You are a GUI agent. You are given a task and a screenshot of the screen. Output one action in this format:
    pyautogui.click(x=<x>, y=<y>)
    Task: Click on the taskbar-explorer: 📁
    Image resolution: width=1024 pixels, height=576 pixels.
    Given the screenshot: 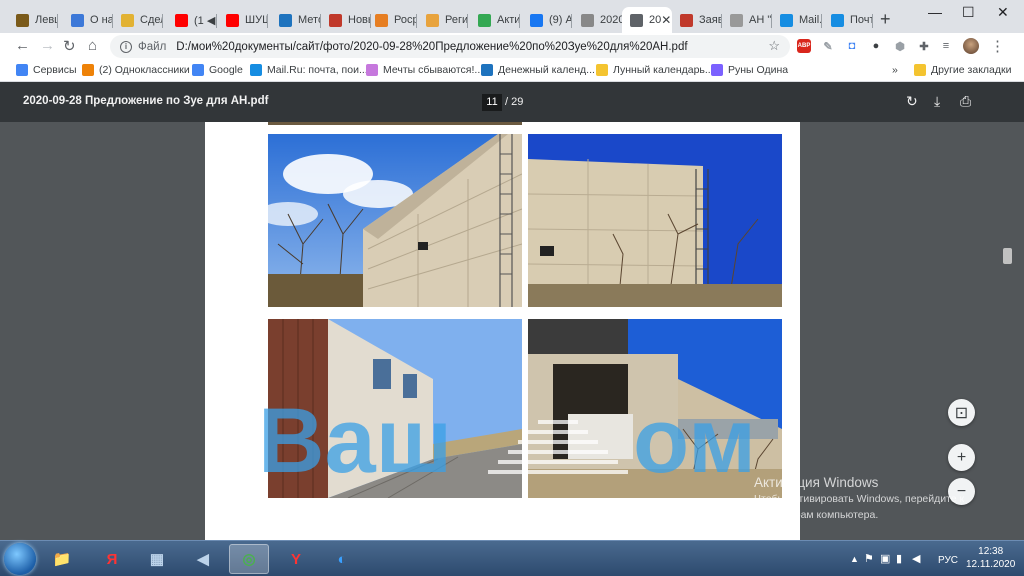 What is the action you would take?
    pyautogui.click(x=62, y=559)
    